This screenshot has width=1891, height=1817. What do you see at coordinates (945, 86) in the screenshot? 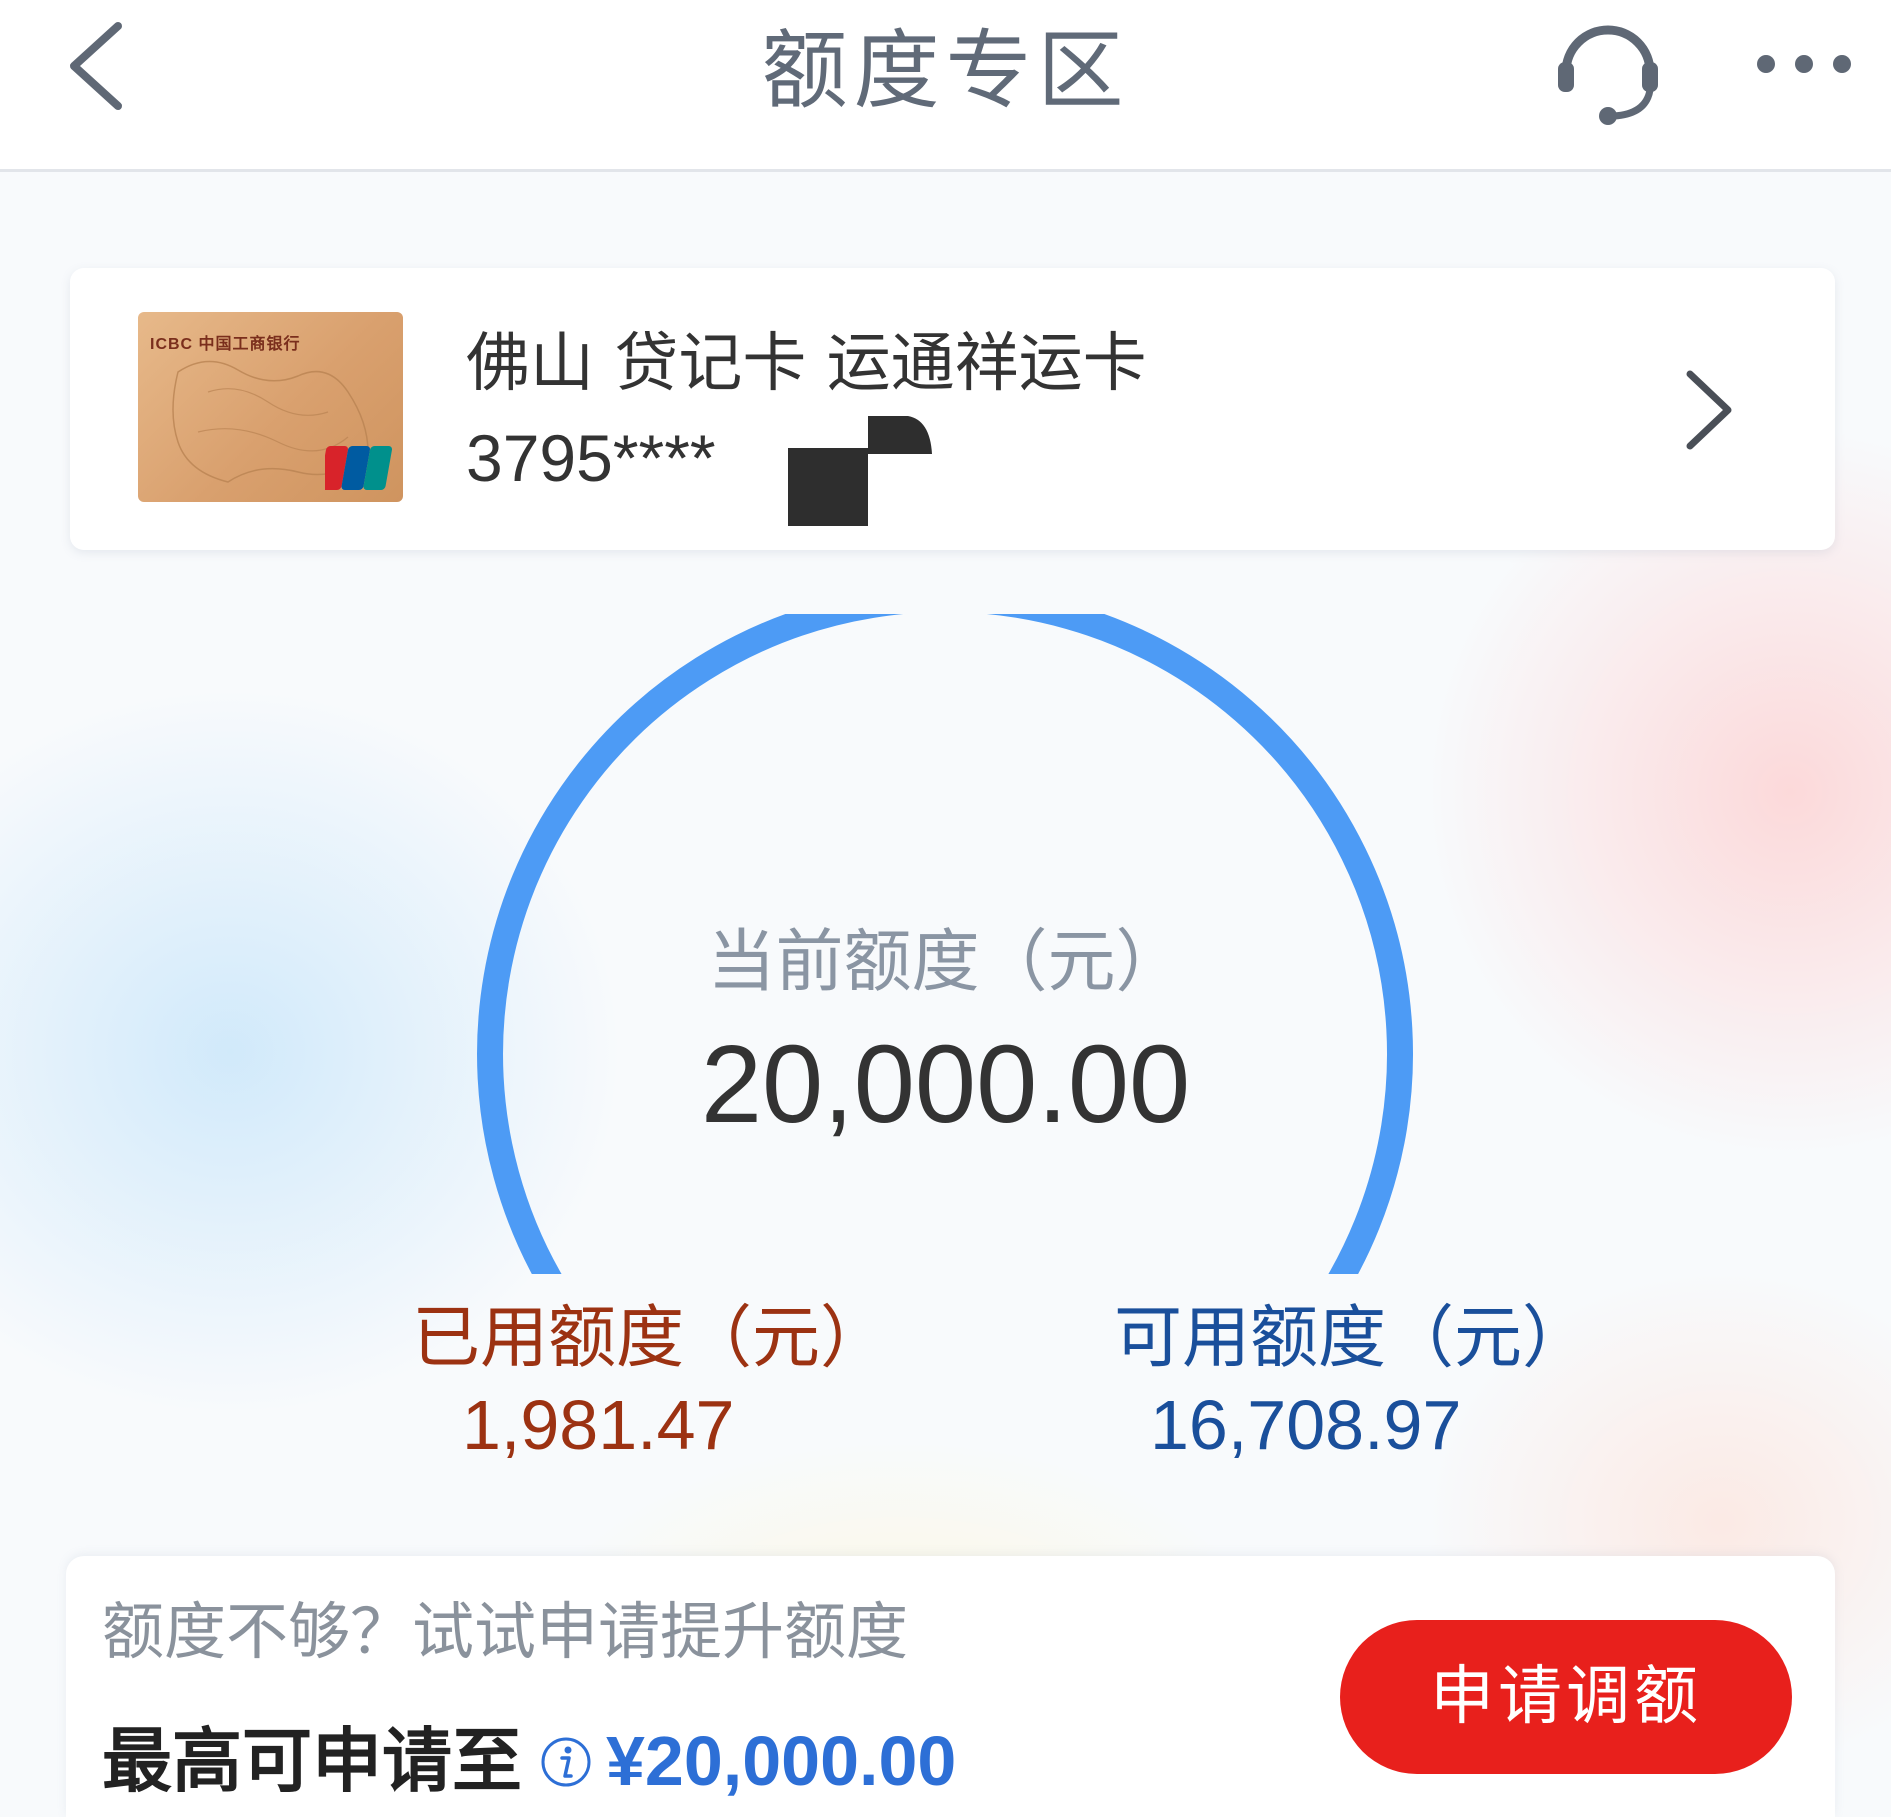
I see `top-navigation-bar: 额度专区` at bounding box center [945, 86].